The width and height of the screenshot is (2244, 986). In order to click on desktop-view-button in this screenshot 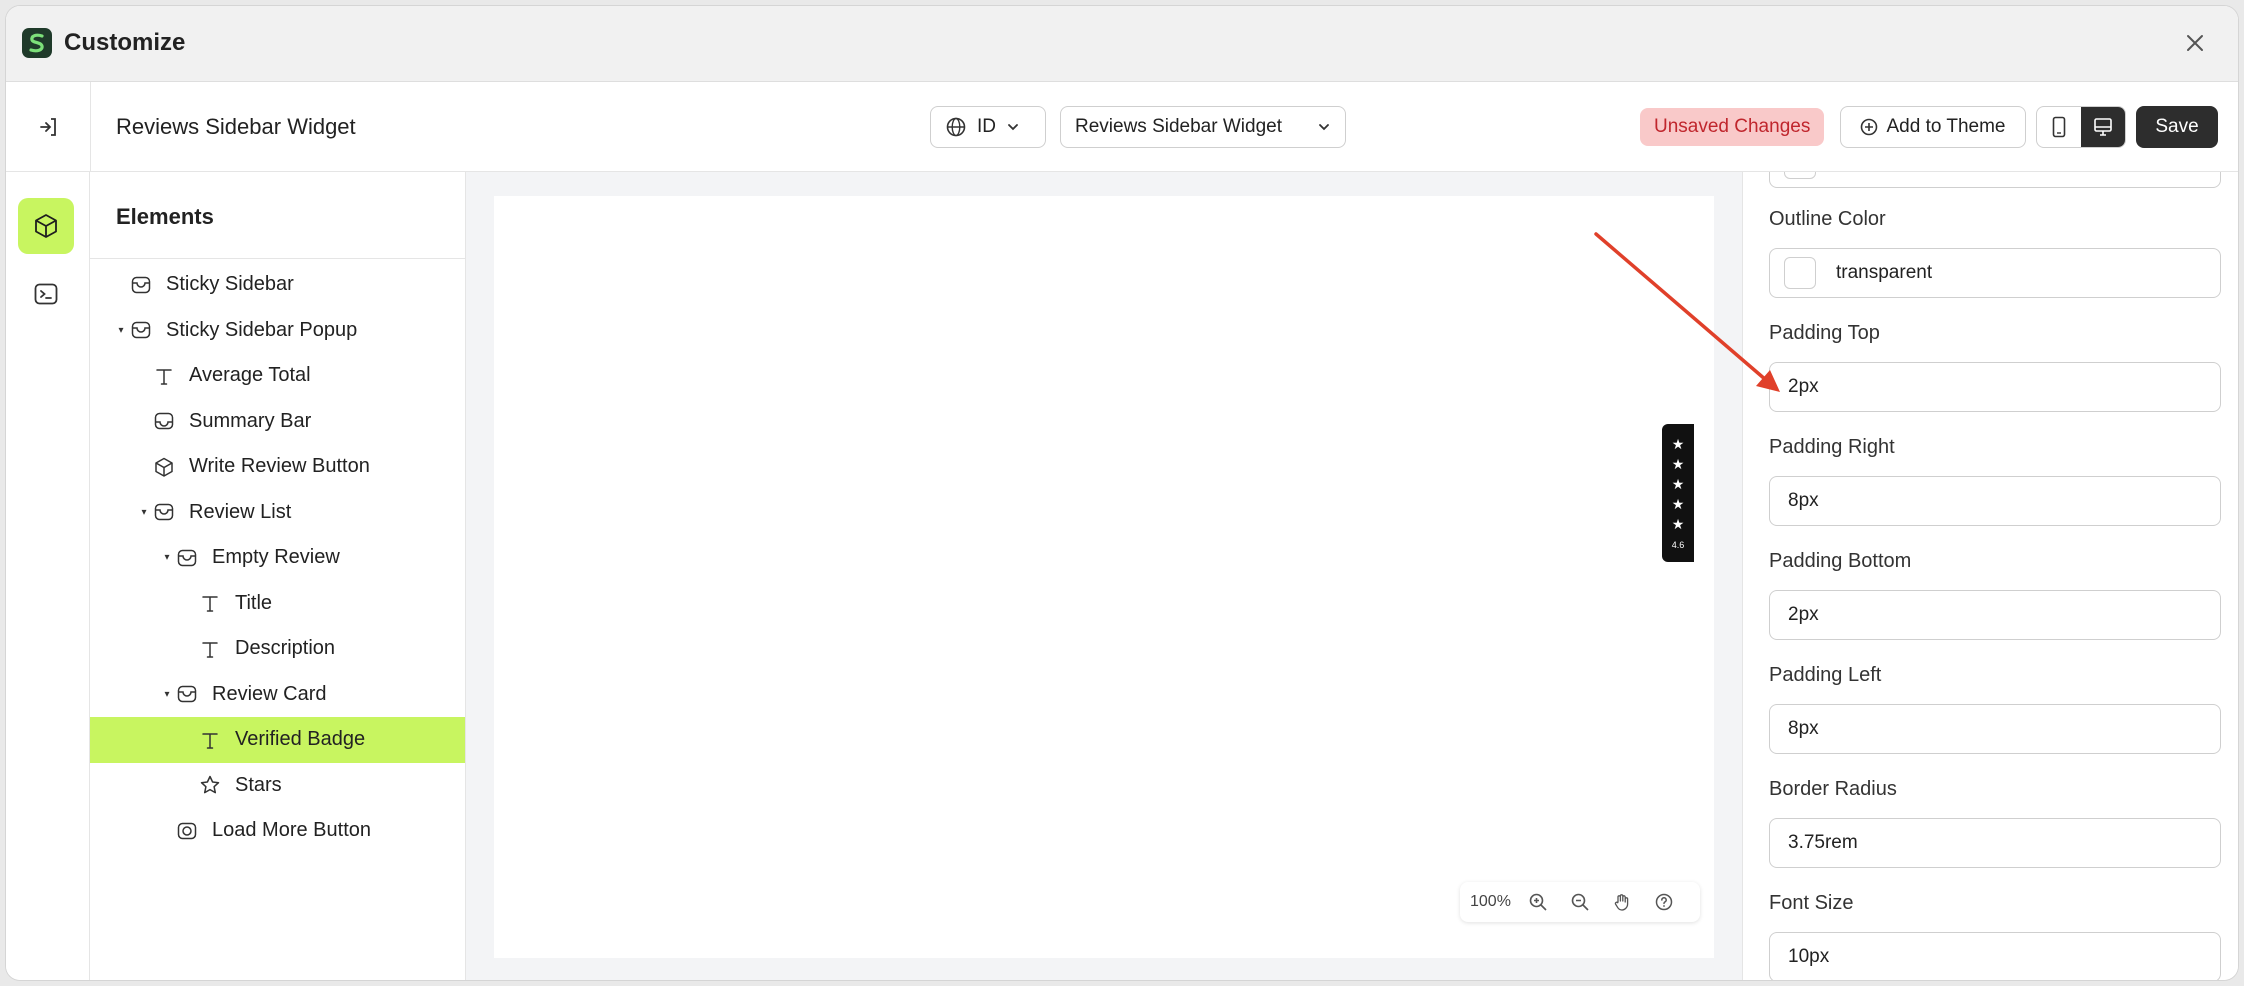, I will do `click(2103, 127)`.